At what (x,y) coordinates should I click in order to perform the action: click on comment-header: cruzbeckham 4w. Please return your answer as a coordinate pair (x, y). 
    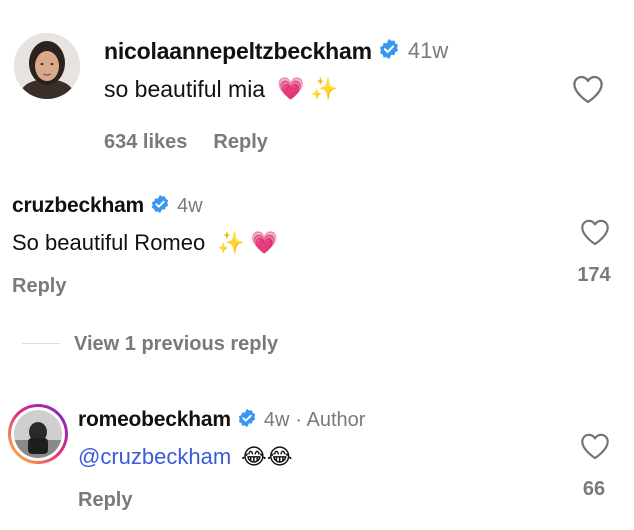
    Looking at the image, I should click on (107, 206).